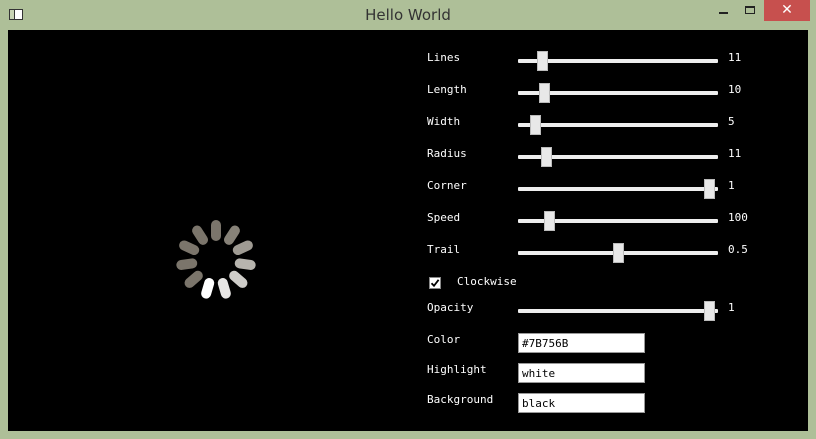 The width and height of the screenshot is (816, 439). Describe the element at coordinates (447, 153) in the screenshot. I see `radius-label: Radius` at that location.